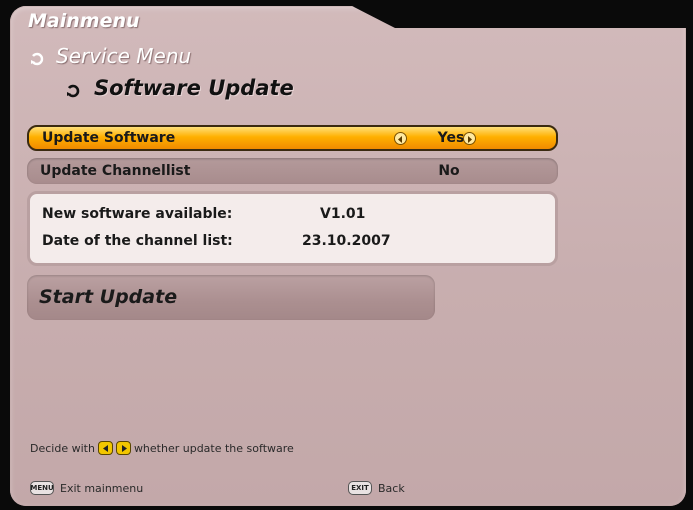 The image size is (693, 510). What do you see at coordinates (292, 171) in the screenshot?
I see `option-update-channellist: Update Channellist No` at bounding box center [292, 171].